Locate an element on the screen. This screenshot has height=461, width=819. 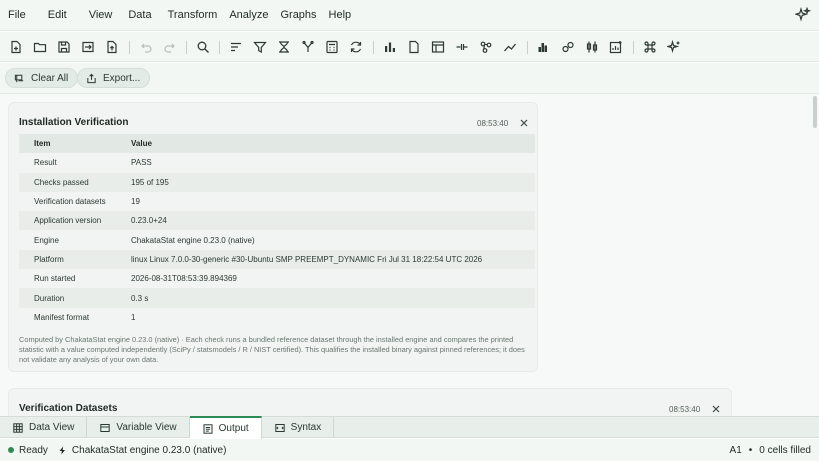
menu-graphs: Graphs is located at coordinates (298, 15).